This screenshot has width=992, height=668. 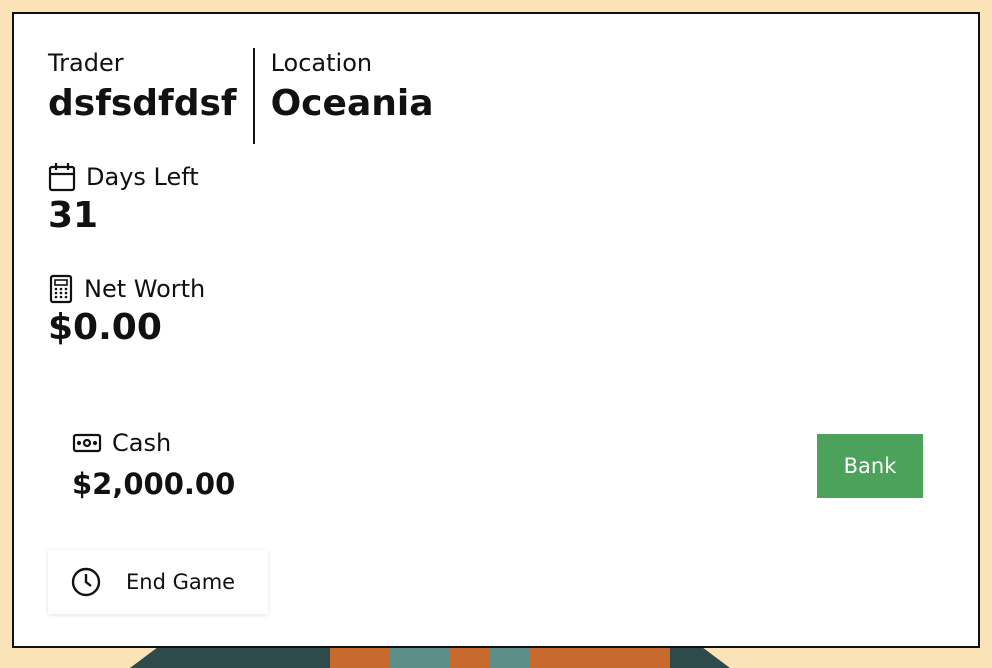 I want to click on bank-button: Bank, so click(x=870, y=466).